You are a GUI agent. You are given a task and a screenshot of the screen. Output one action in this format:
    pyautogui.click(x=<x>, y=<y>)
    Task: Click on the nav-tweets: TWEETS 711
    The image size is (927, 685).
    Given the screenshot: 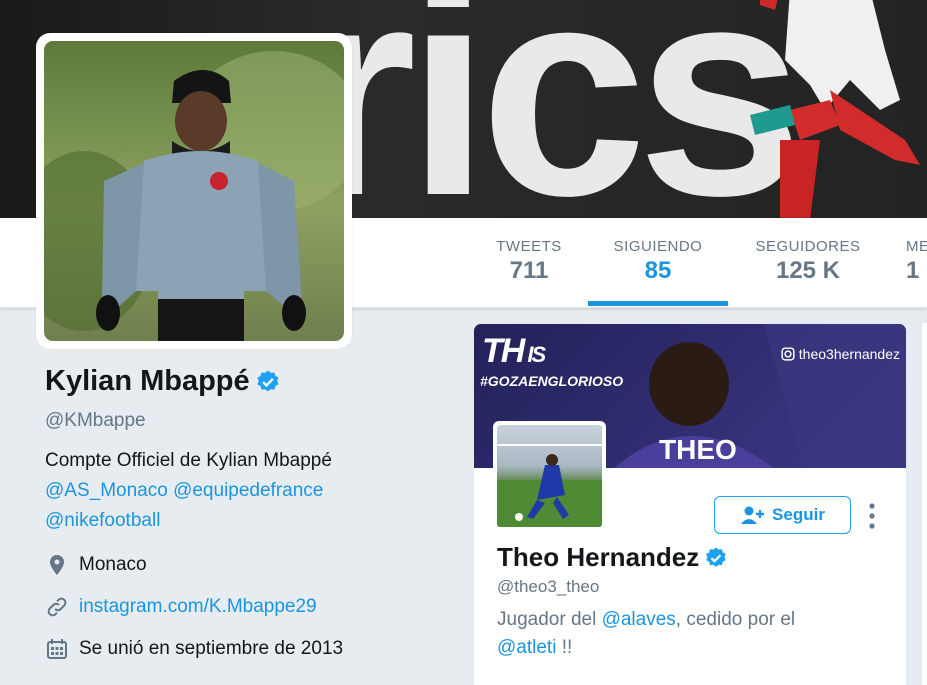 What is the action you would take?
    pyautogui.click(x=529, y=263)
    